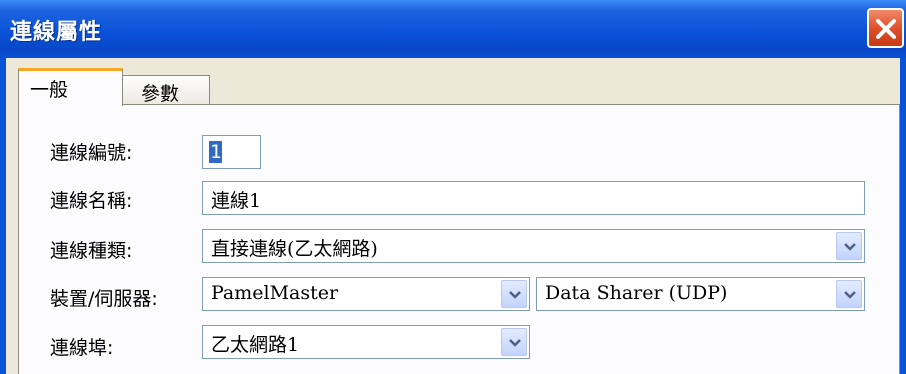 The width and height of the screenshot is (906, 374). I want to click on window-title: 連線屬性, so click(56, 32).